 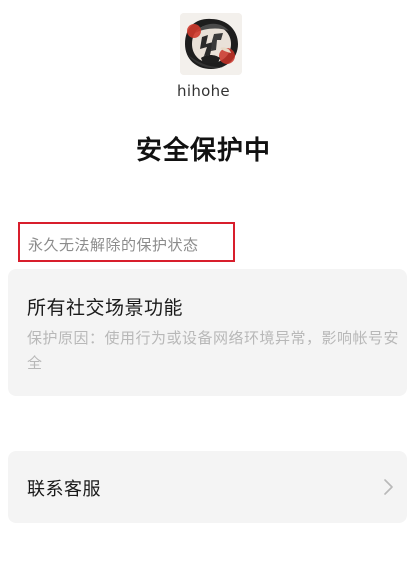 I want to click on protection-card-title: 所有社交场景功能, so click(x=105, y=308).